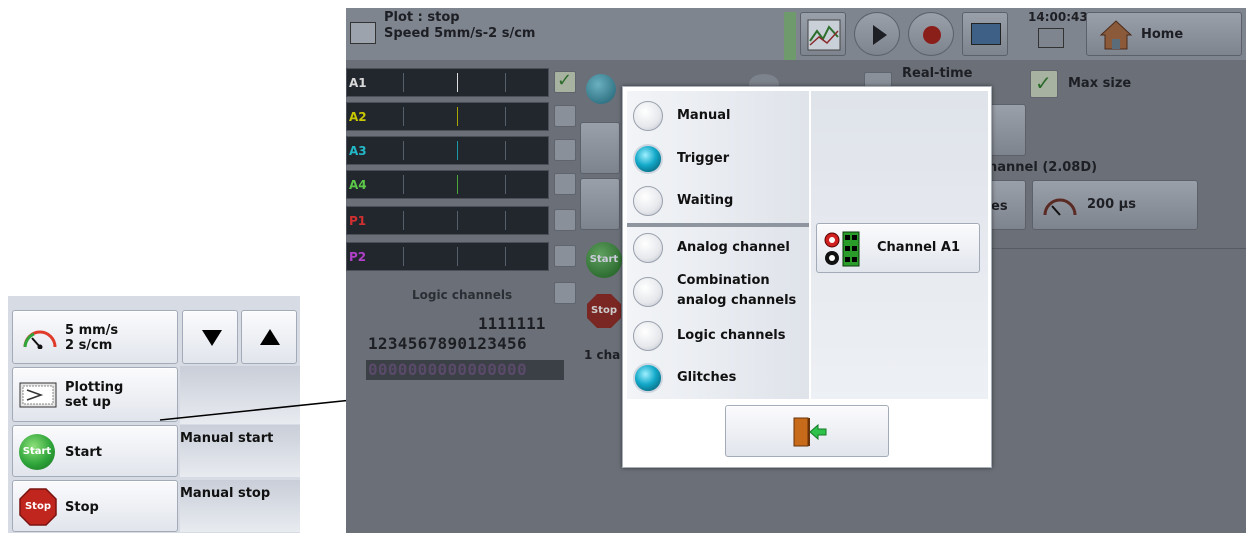 Image resolution: width=1248 pixels, height=533 pixels. What do you see at coordinates (447, 184) in the screenshot?
I see `channel-row-a4: A4` at bounding box center [447, 184].